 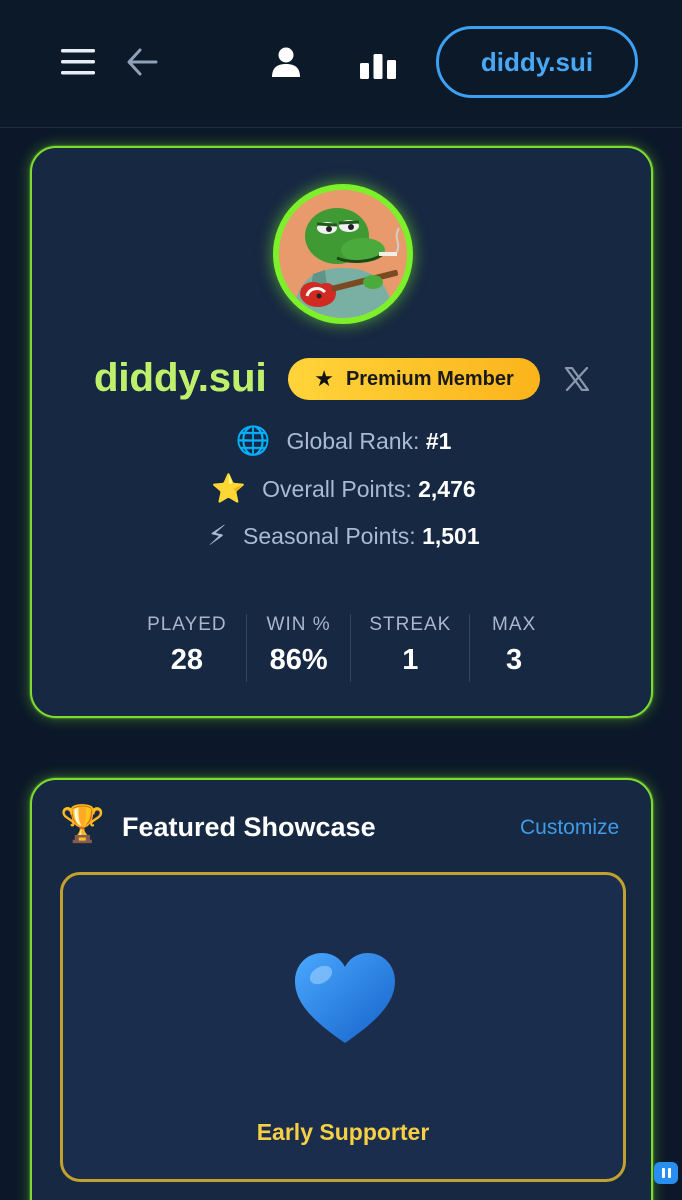 I want to click on user-icon, so click(x=286, y=62).